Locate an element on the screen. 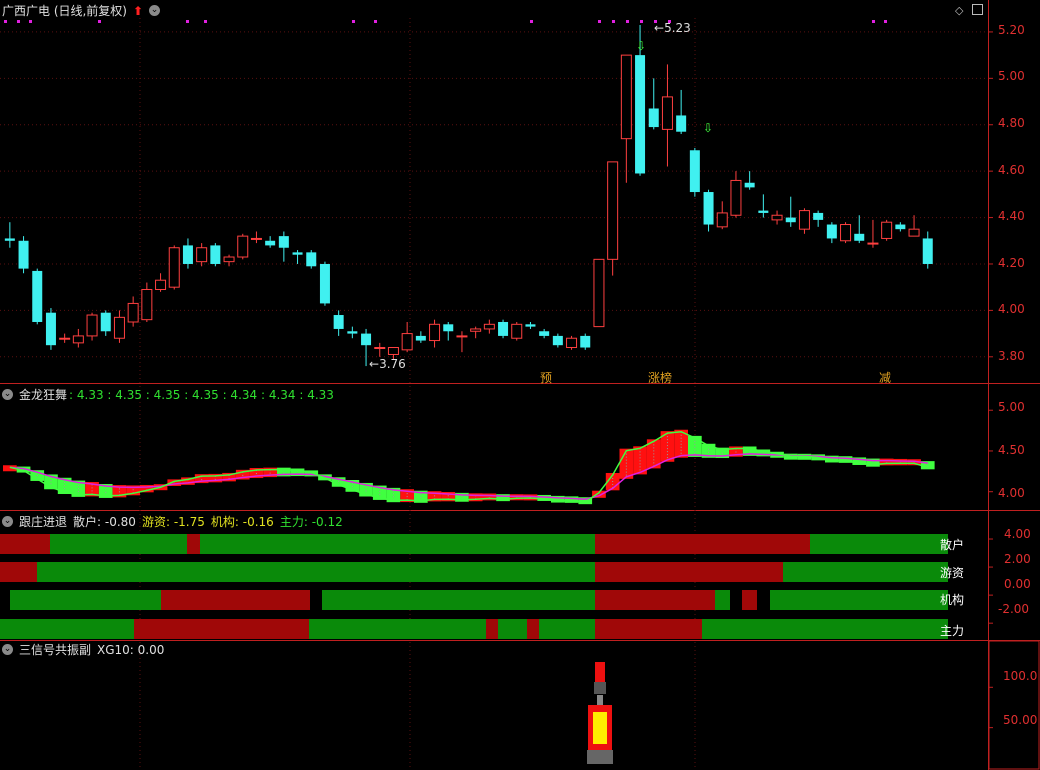 The image size is (1040, 770). hot-money-value: 游资: -1.75 is located at coordinates (173, 522).